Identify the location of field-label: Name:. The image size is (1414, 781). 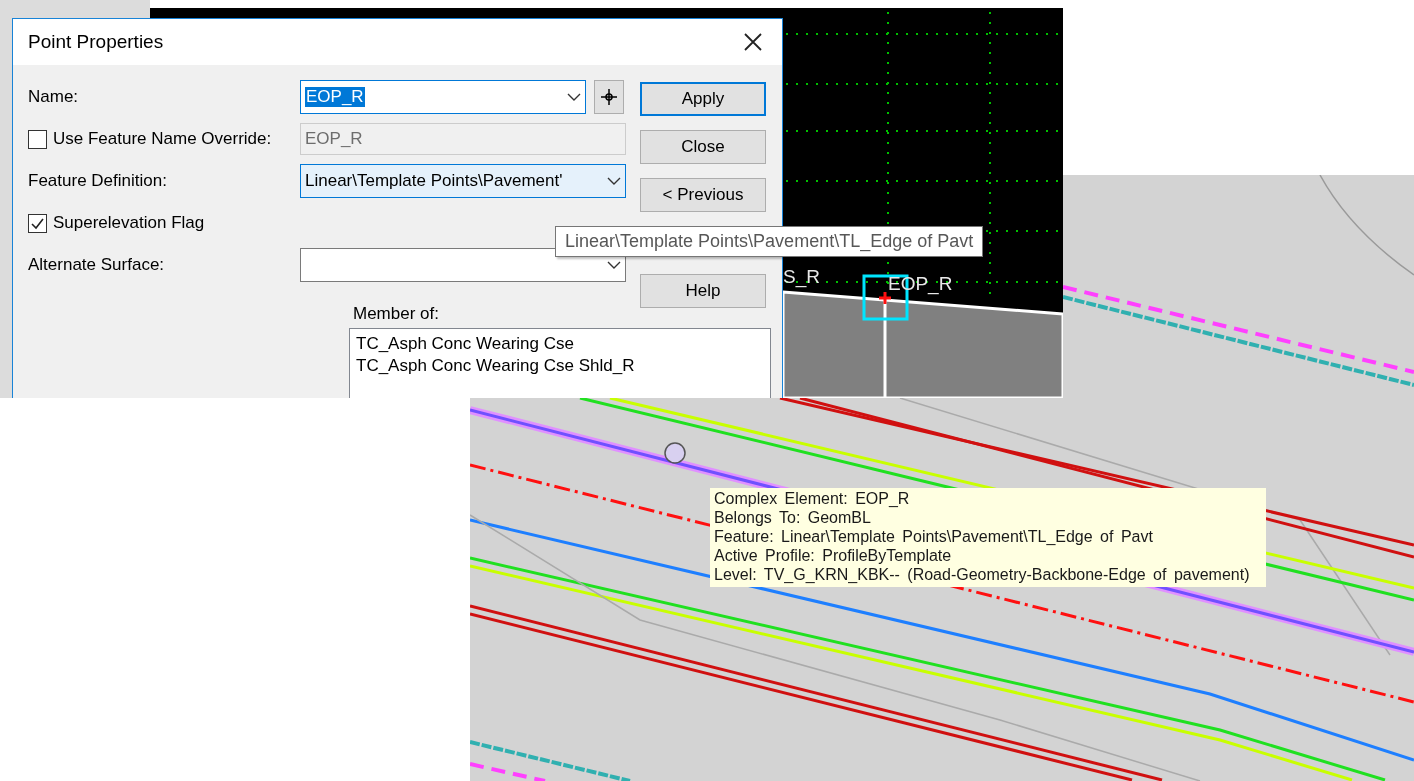
(54, 97).